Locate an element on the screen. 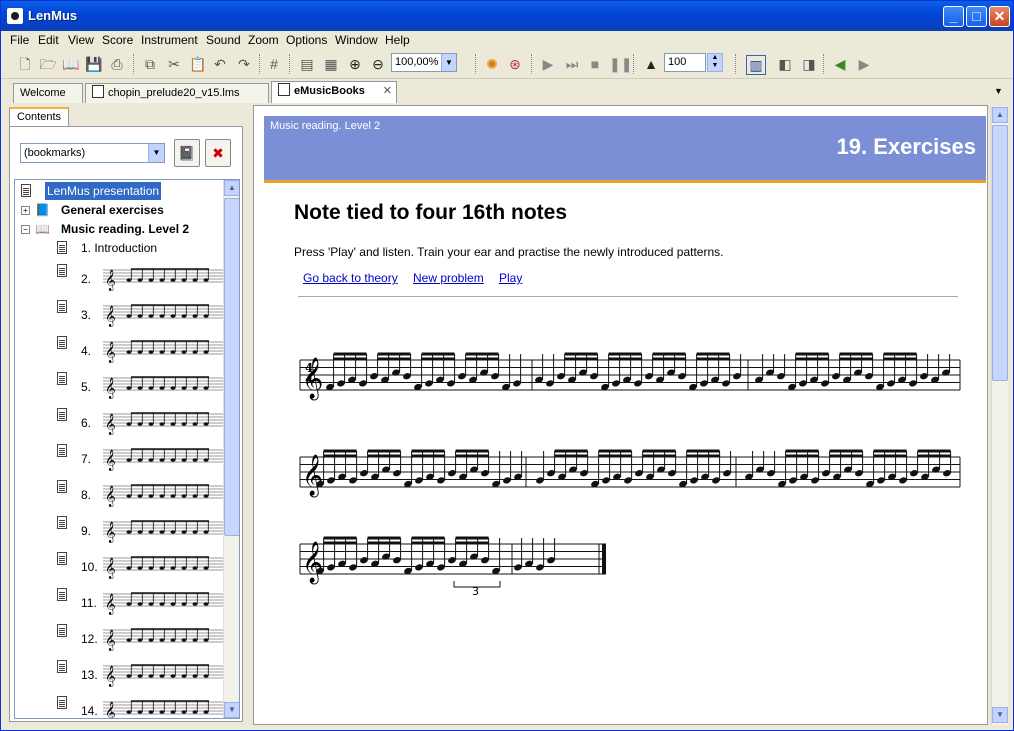 Image resolution: width=1014 pixels, height=731 pixels. page-magnify-icon: ▦ is located at coordinates (331, 64).